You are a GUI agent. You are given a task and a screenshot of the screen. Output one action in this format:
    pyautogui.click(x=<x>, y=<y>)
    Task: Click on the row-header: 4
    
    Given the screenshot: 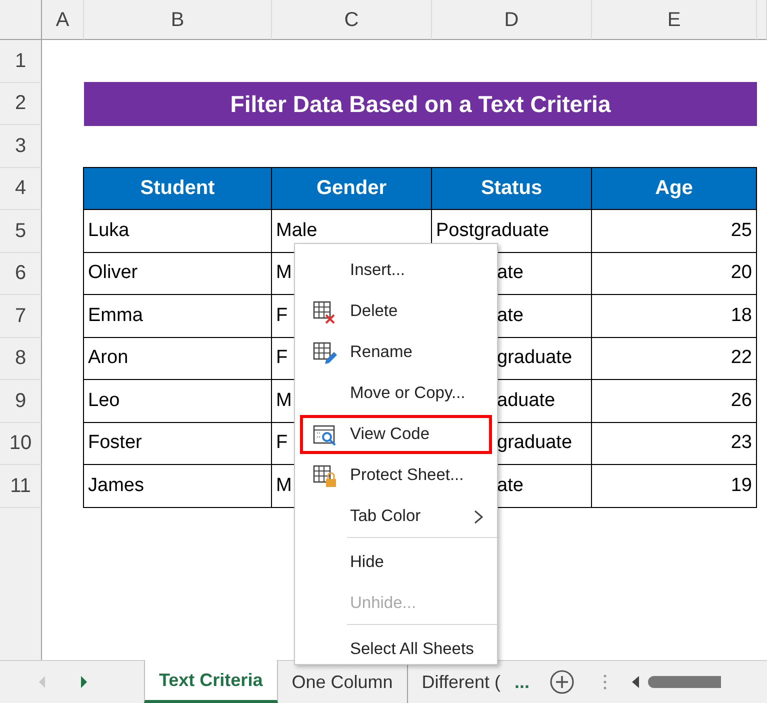 What is the action you would take?
    pyautogui.click(x=21, y=189)
    